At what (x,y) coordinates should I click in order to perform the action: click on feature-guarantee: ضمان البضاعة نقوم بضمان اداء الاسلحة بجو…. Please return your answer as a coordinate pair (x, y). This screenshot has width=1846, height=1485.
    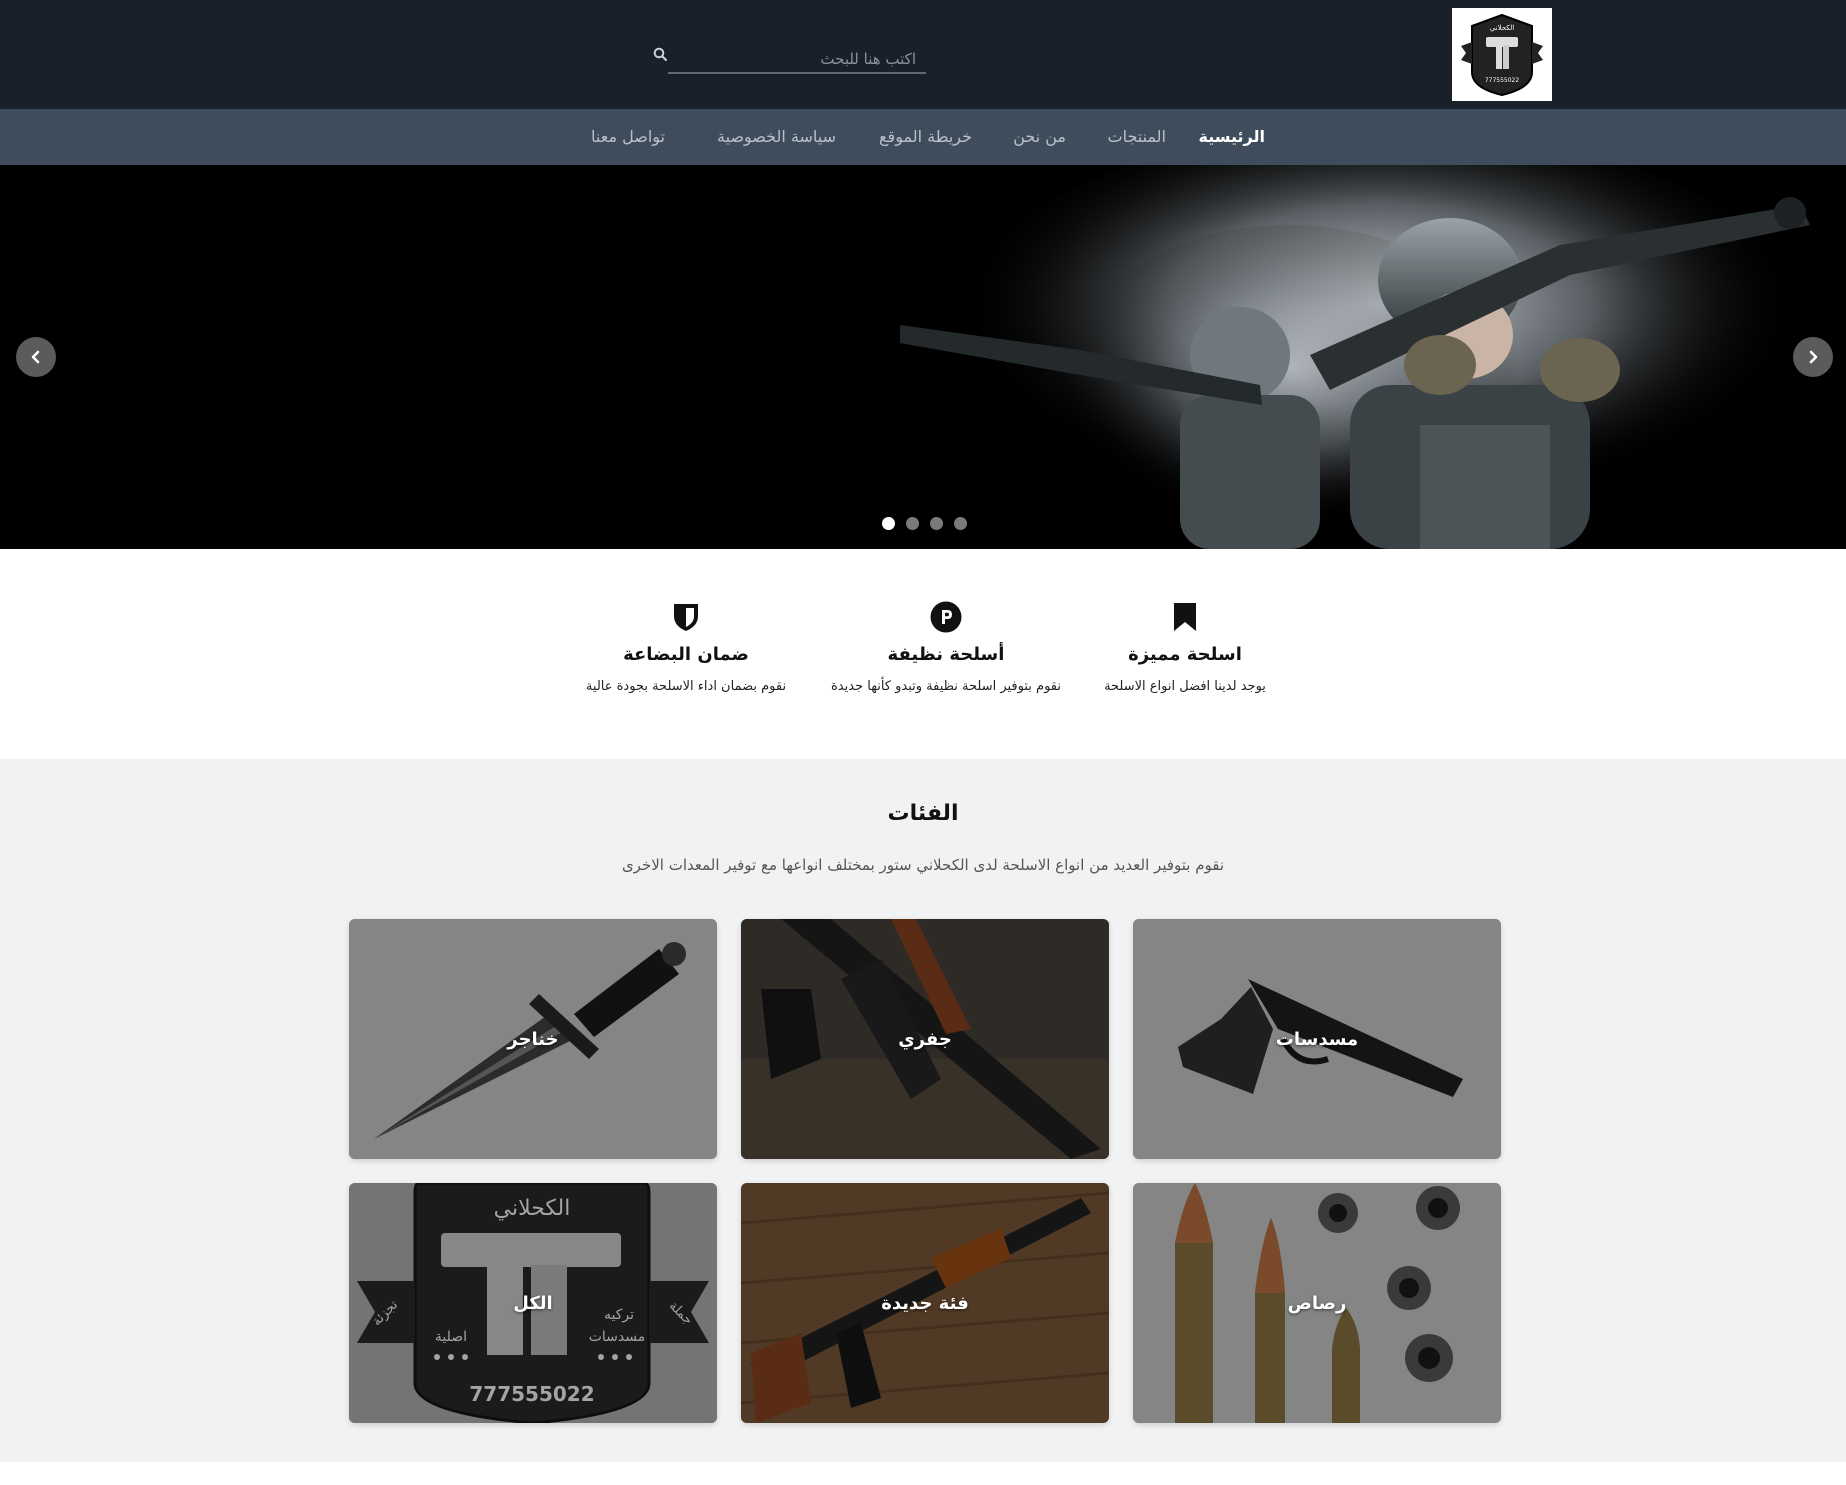
    Looking at the image, I should click on (686, 647).